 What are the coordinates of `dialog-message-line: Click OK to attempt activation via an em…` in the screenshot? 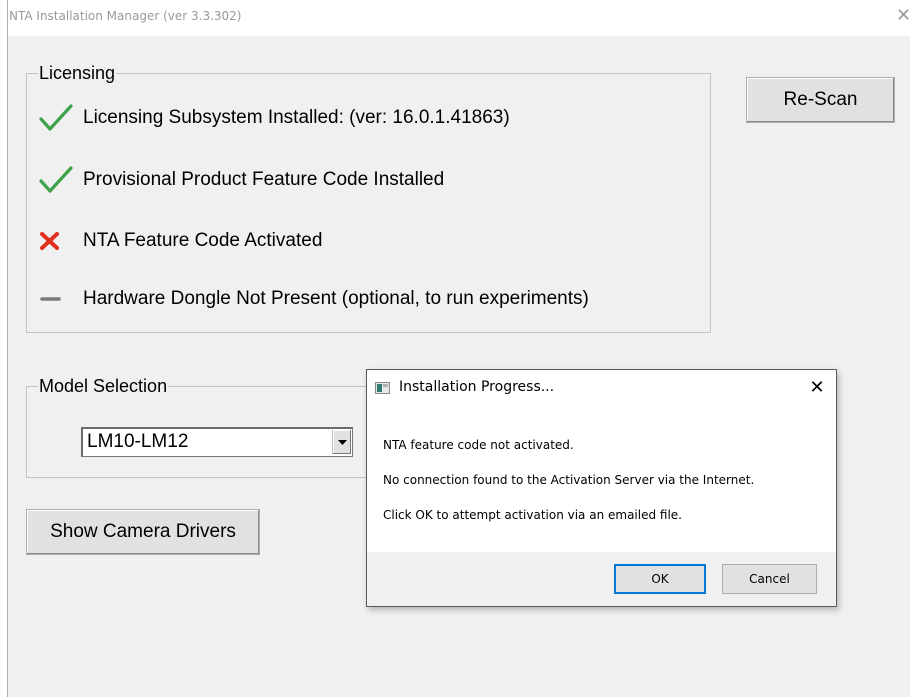 It's located at (532, 515).